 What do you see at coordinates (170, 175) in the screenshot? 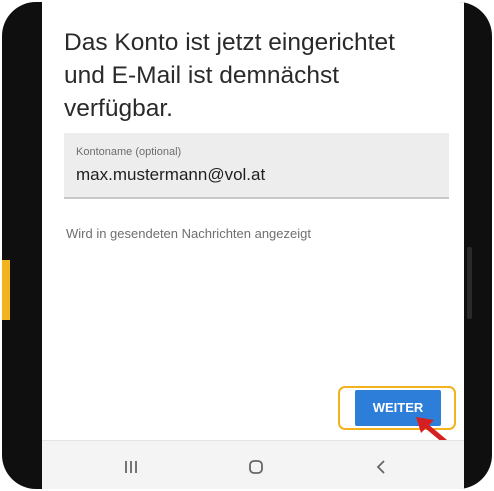
I see `account-name-input: max.mustermann@vol.at` at bounding box center [170, 175].